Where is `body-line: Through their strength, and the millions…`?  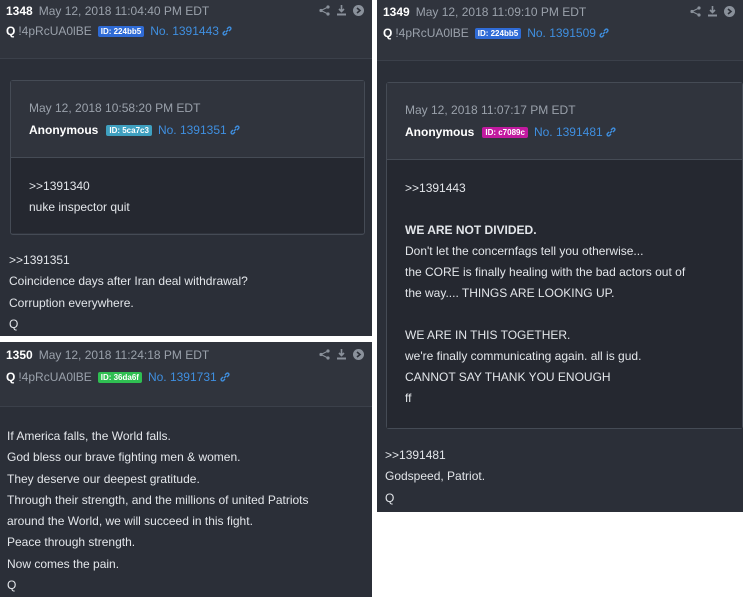
body-line: Through their strength, and the millions… is located at coordinates (158, 499).